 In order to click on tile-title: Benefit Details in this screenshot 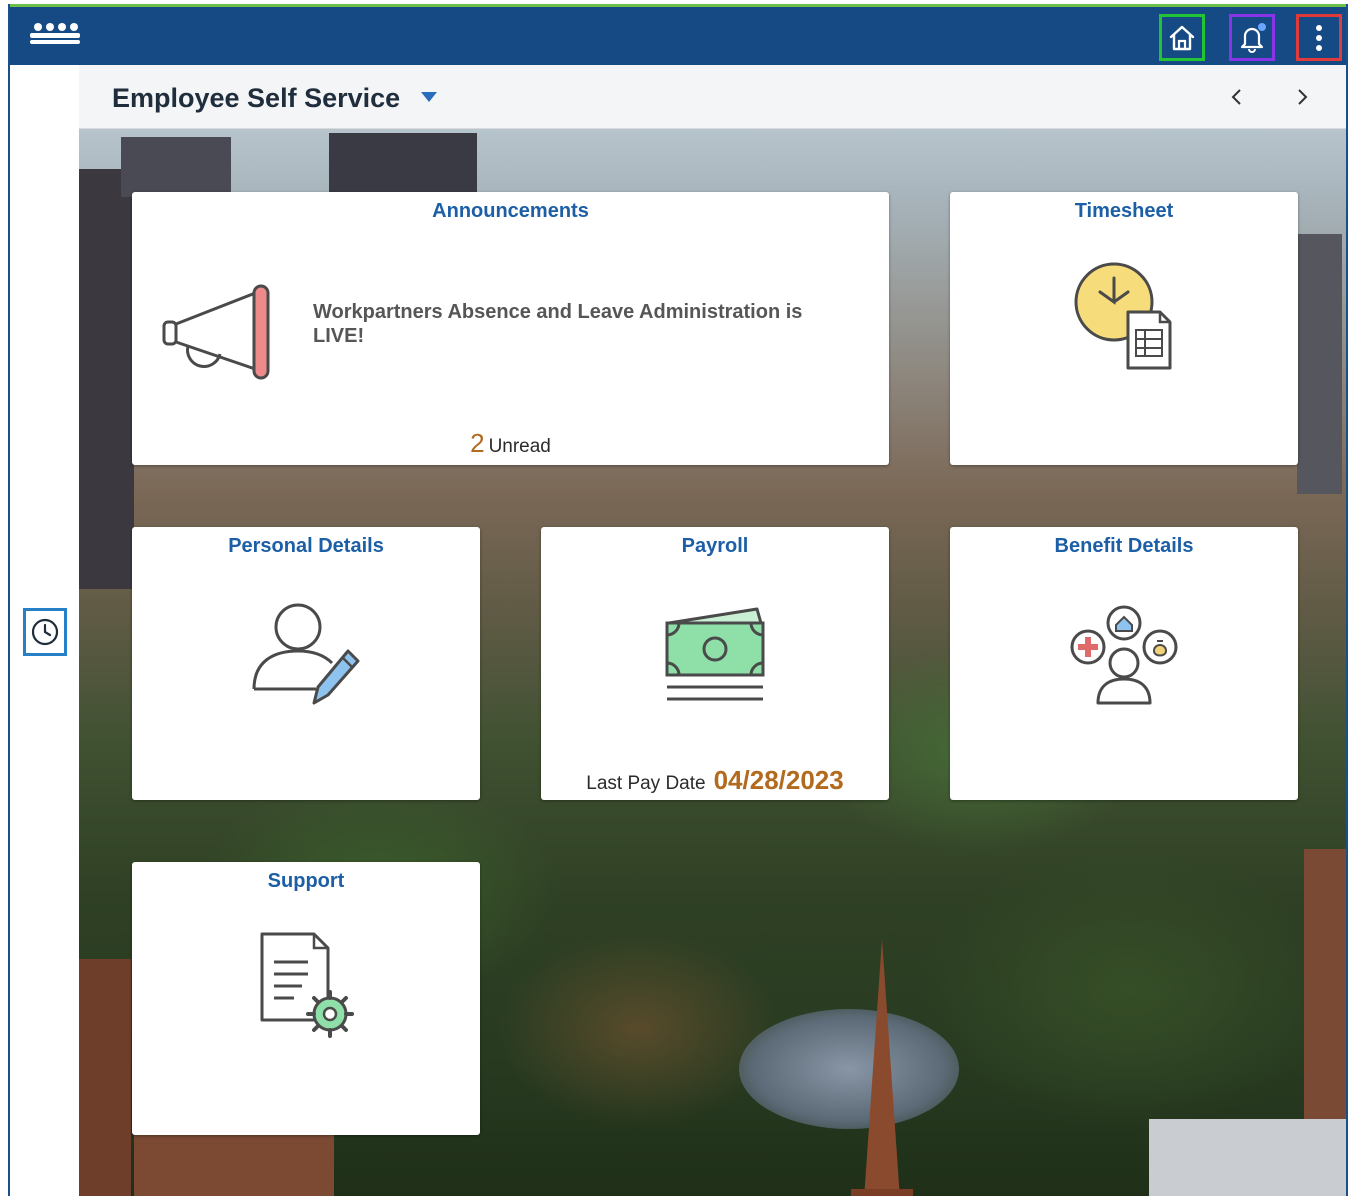, I will do `click(1124, 546)`.